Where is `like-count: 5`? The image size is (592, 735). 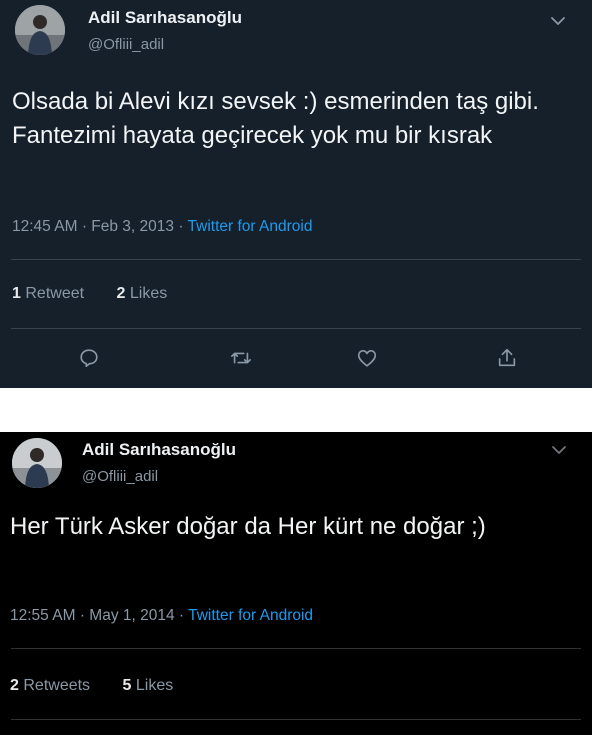 like-count: 5 is located at coordinates (127, 685).